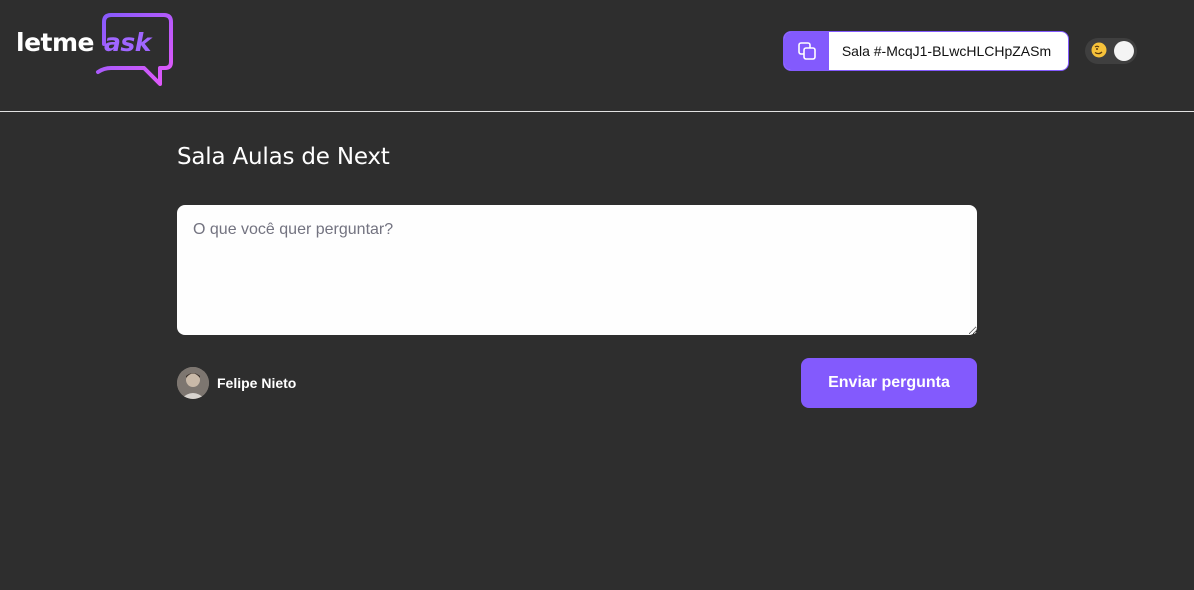 Image resolution: width=1194 pixels, height=590 pixels. Describe the element at coordinates (1124, 51) in the screenshot. I see `toggle-knob` at that location.